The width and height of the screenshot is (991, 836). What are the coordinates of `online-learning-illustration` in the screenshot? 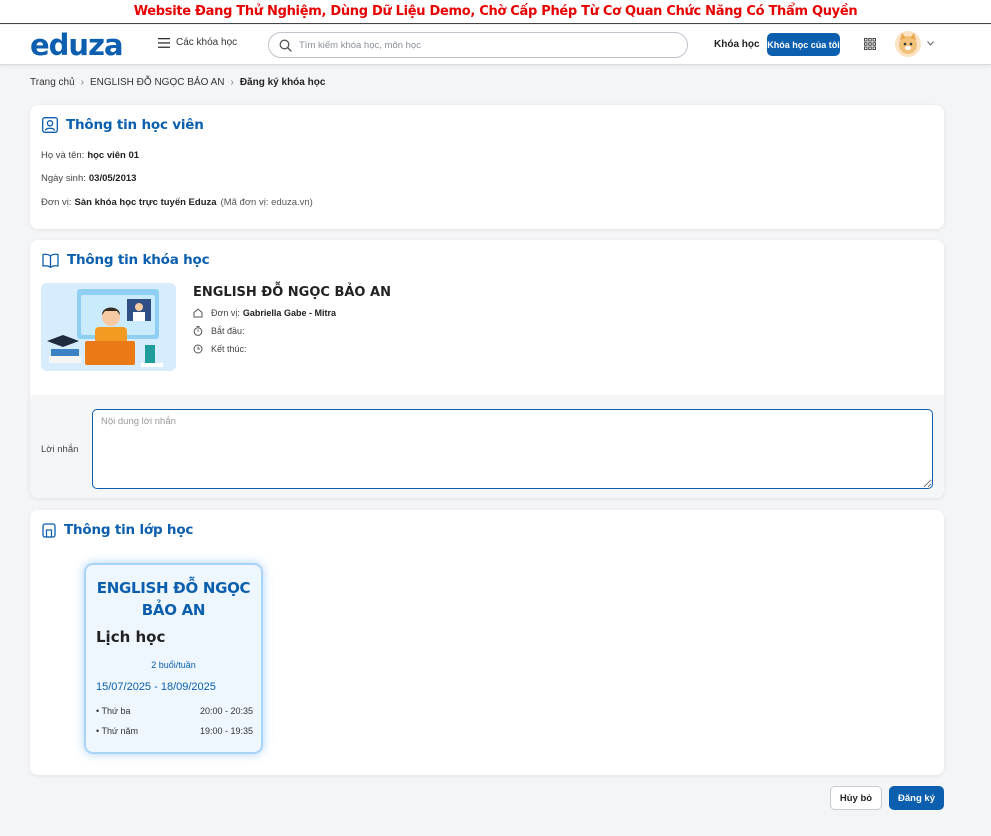 It's located at (108, 327).